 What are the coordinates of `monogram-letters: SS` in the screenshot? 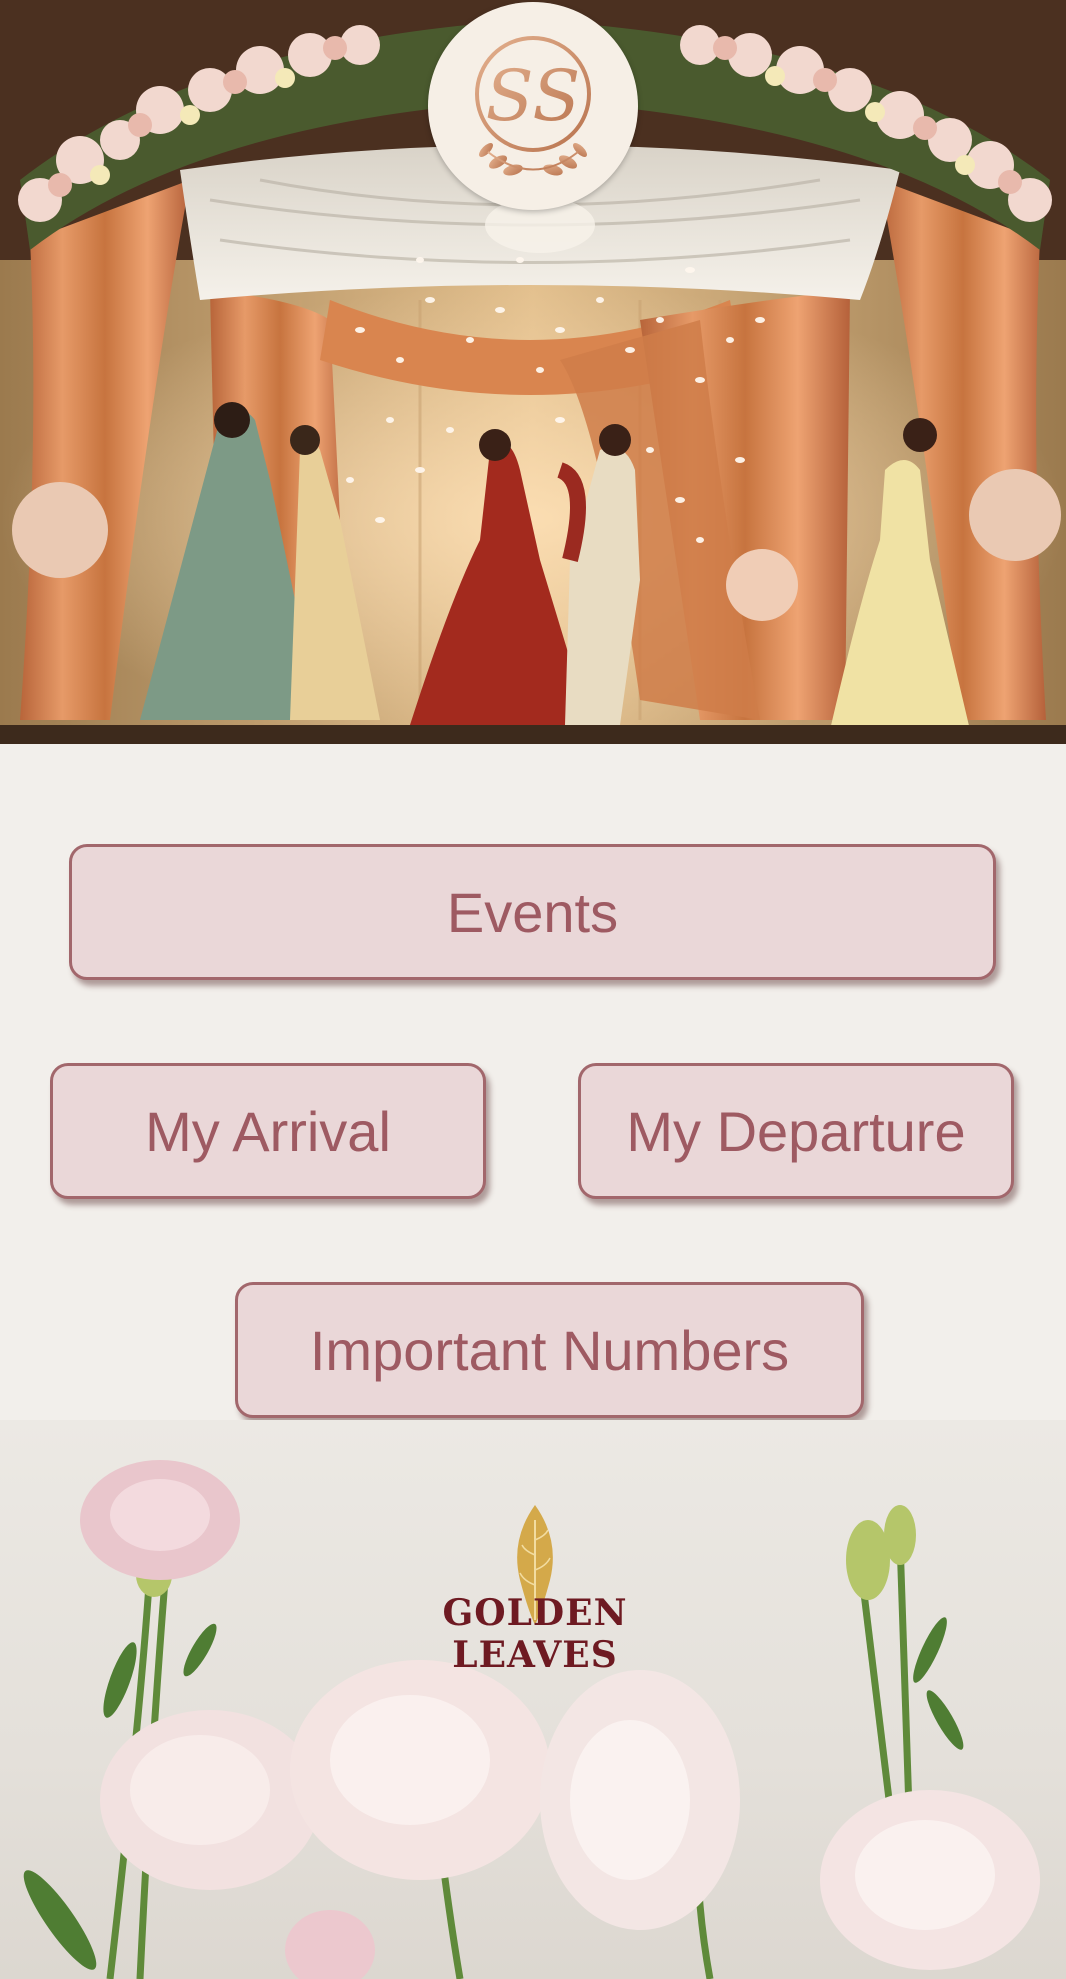 It's located at (533, 96).